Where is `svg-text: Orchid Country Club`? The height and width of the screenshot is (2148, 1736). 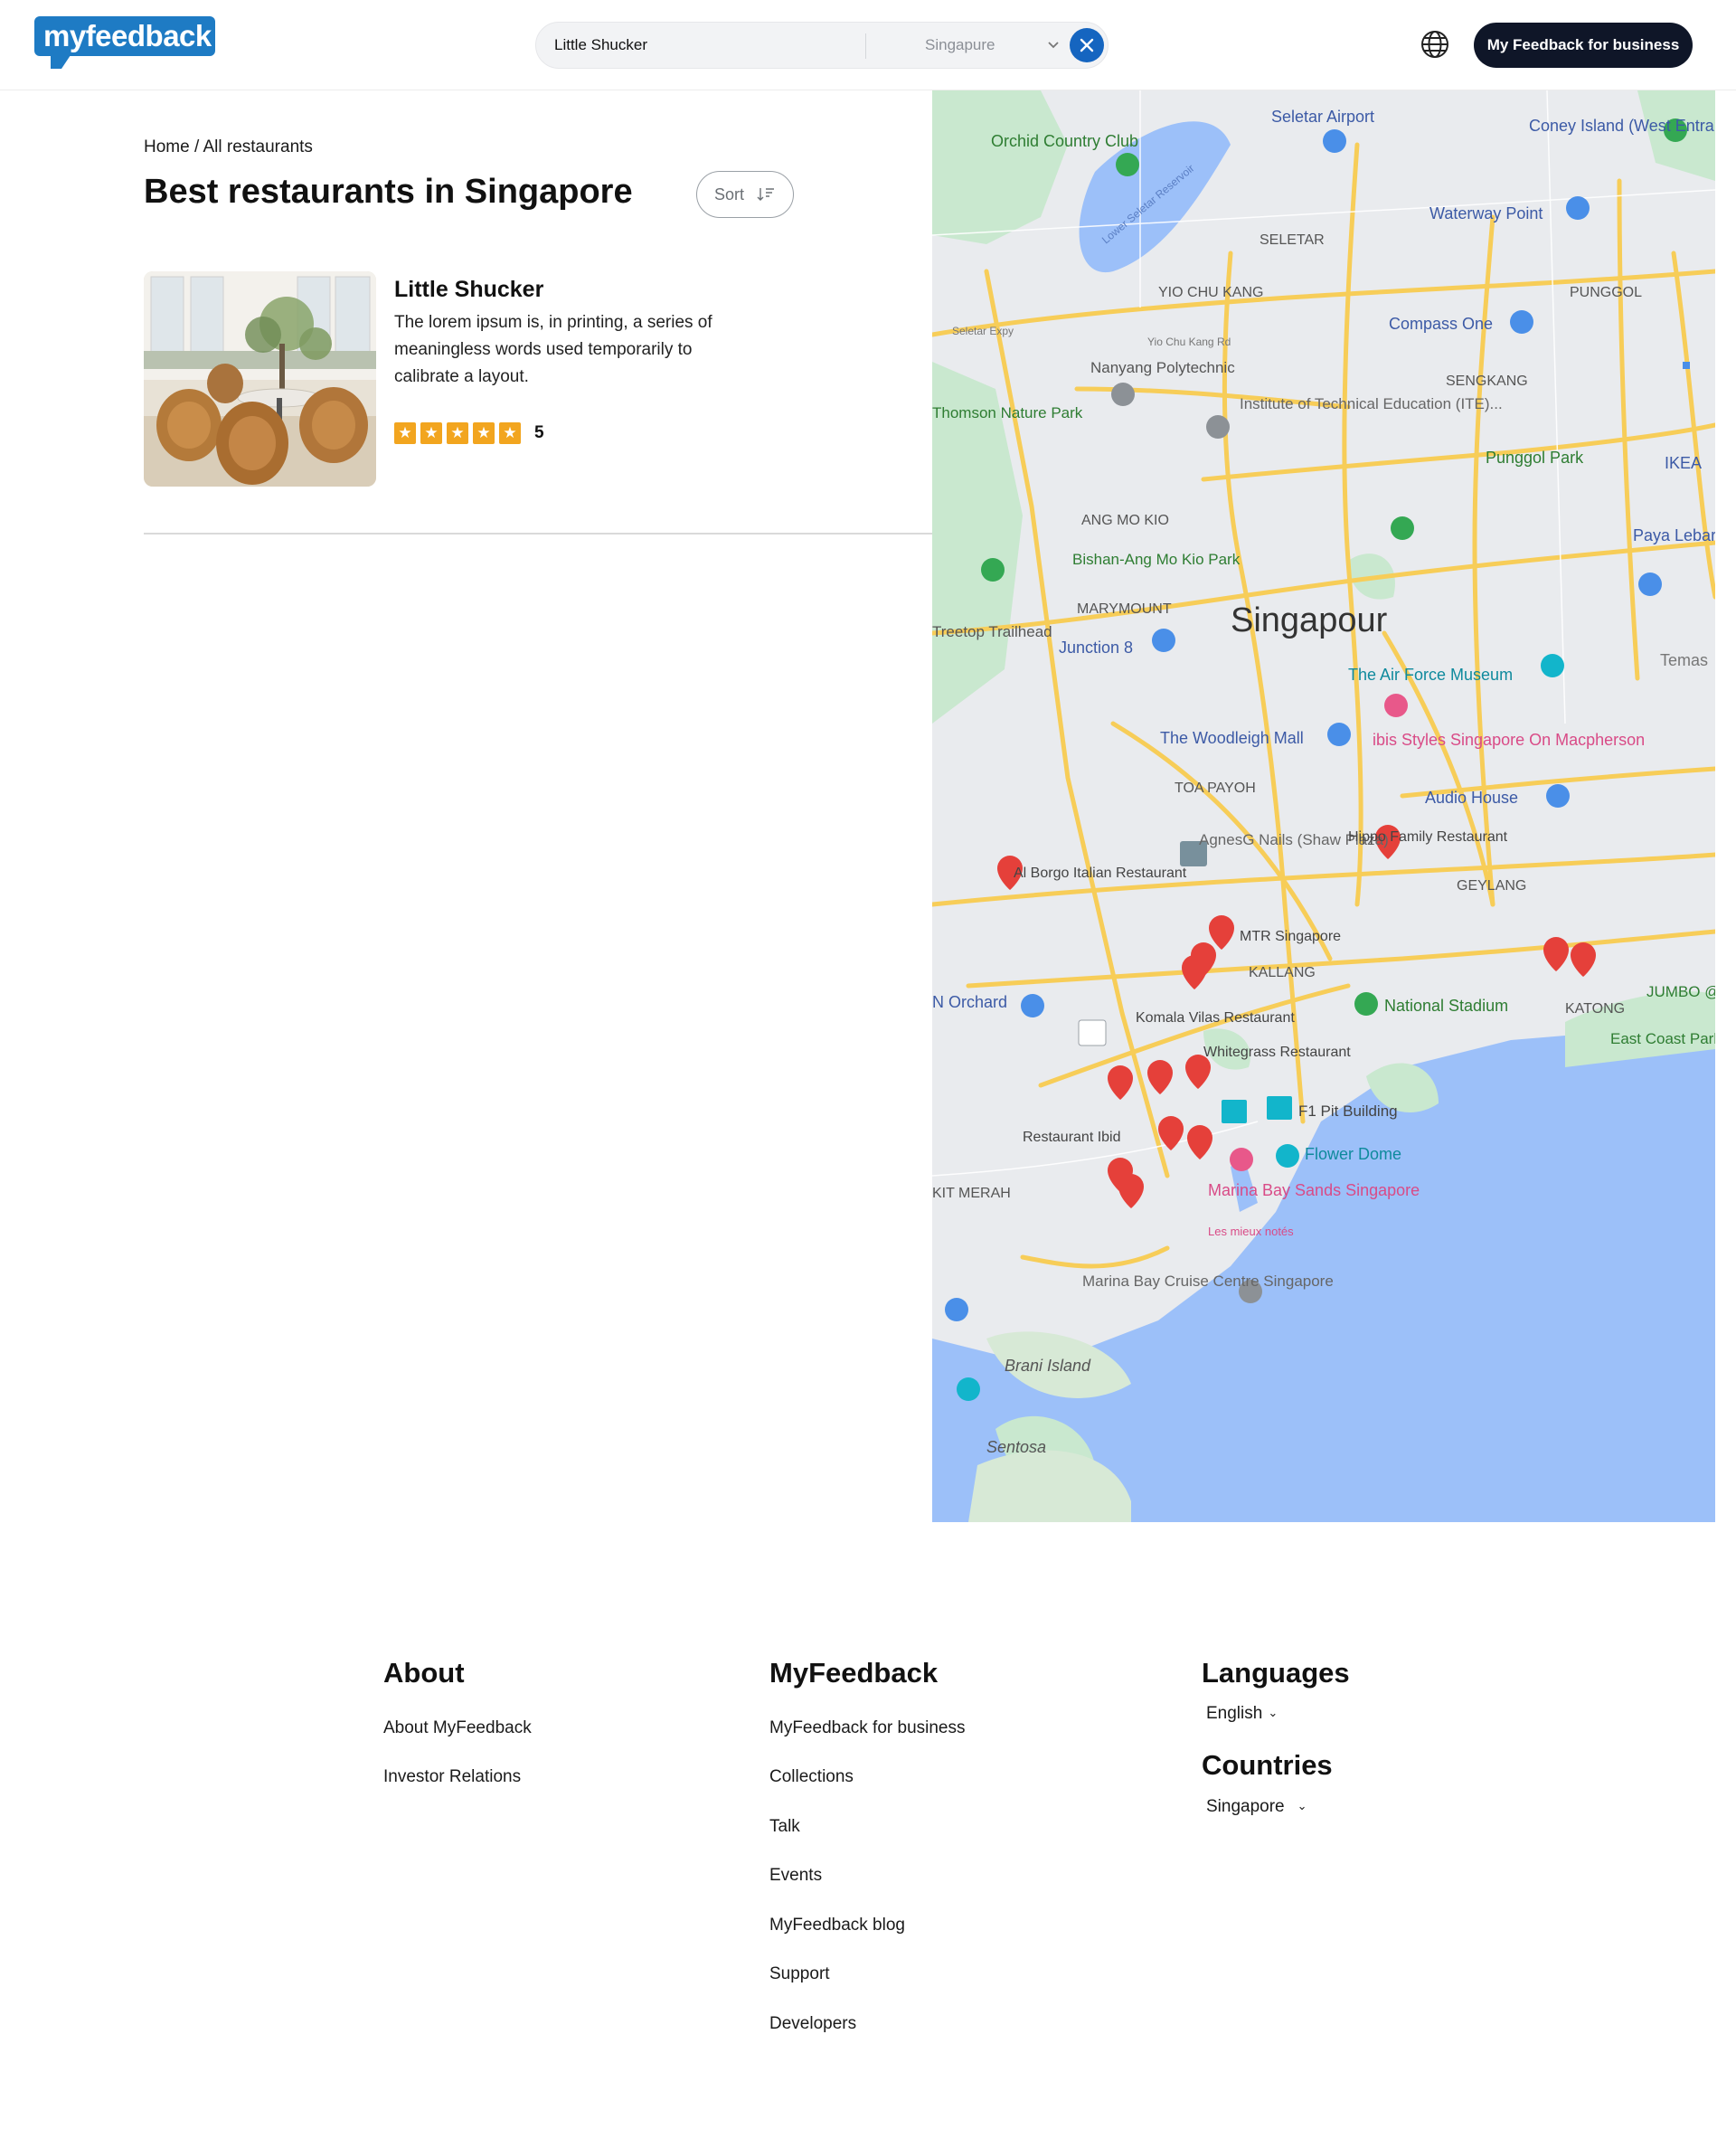
svg-text: Orchid Country Club is located at coordinates (1065, 141).